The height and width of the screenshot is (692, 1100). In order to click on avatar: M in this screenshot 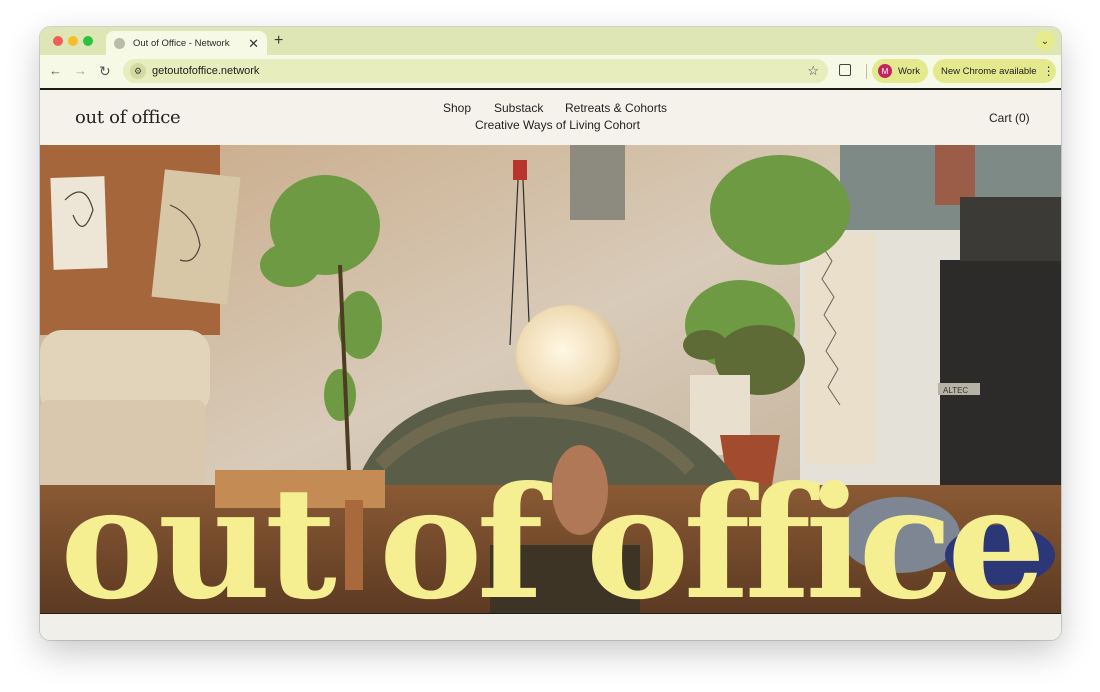, I will do `click(885, 71)`.